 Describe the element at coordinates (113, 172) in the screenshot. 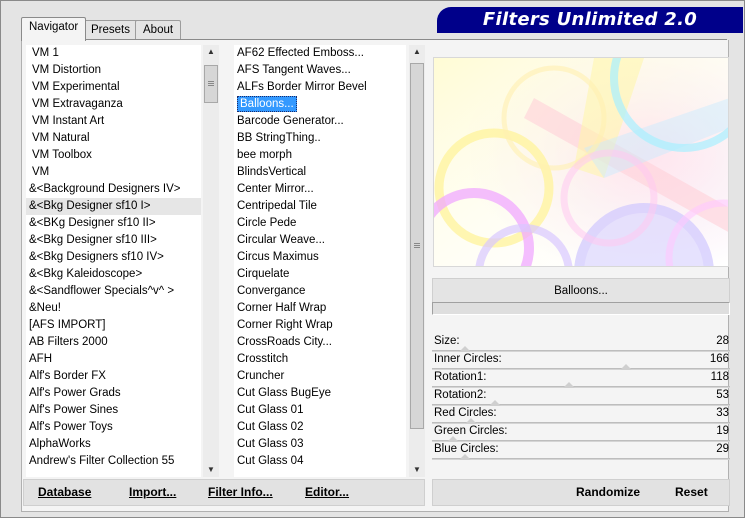

I see `category-item: VM` at that location.